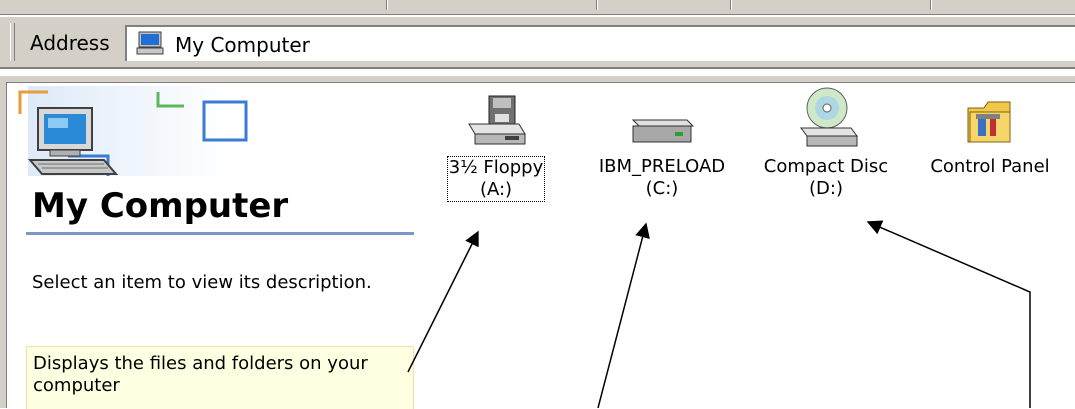  I want to click on arrow-to-floppy, so click(443, 301).